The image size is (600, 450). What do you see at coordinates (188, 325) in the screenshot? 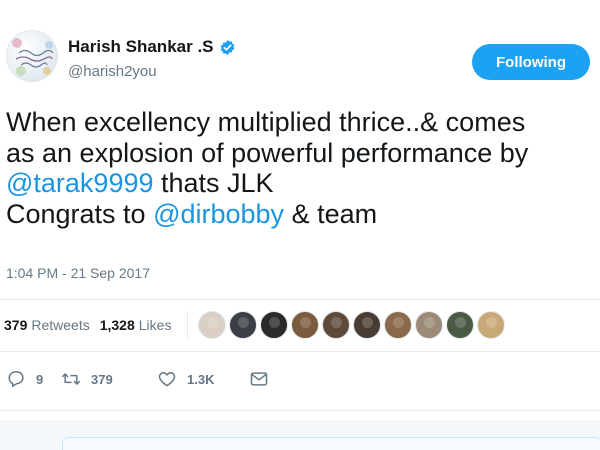
I see `stats-separator` at bounding box center [188, 325].